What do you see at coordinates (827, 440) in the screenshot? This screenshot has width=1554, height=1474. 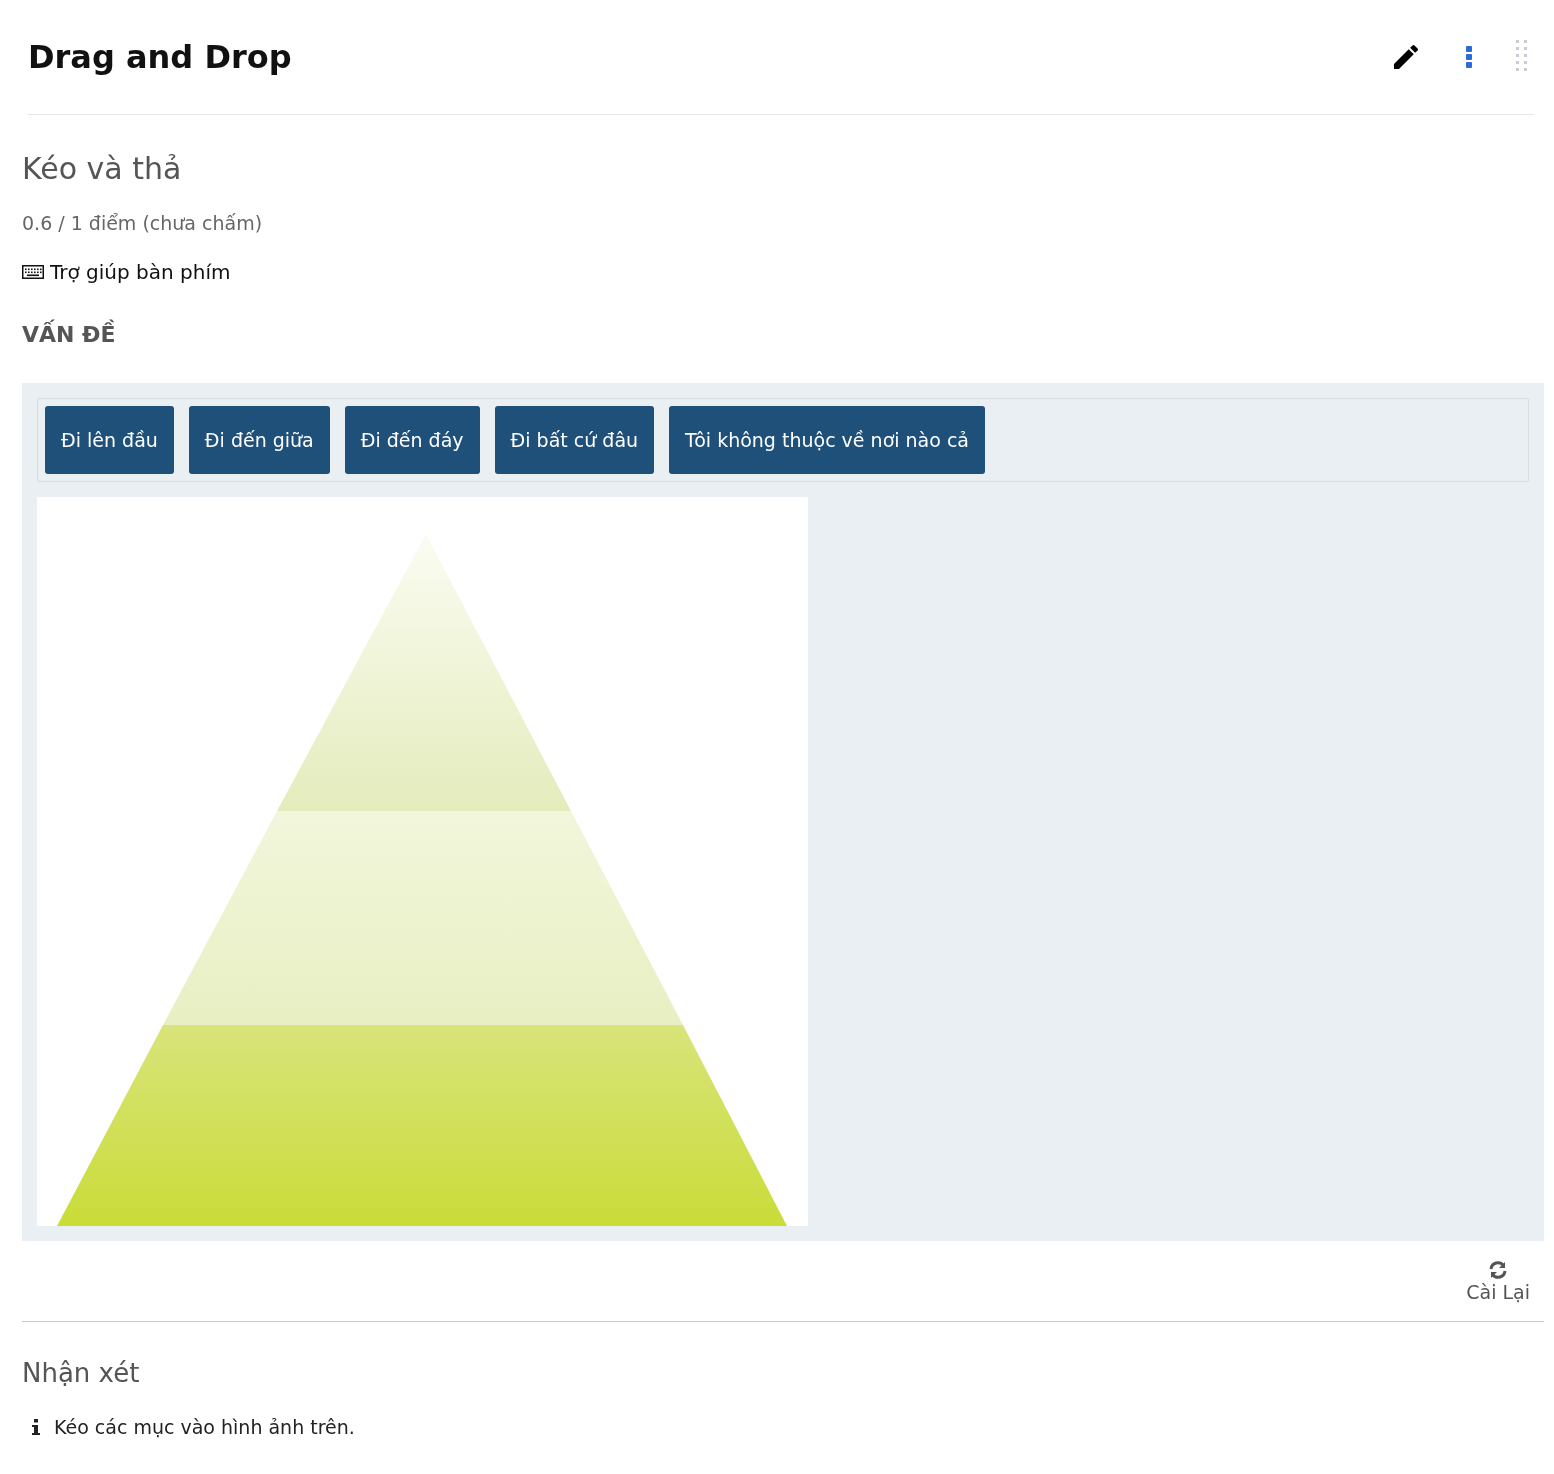 I see `draggable-item: Tôi không thuộc về nơi nào cả` at bounding box center [827, 440].